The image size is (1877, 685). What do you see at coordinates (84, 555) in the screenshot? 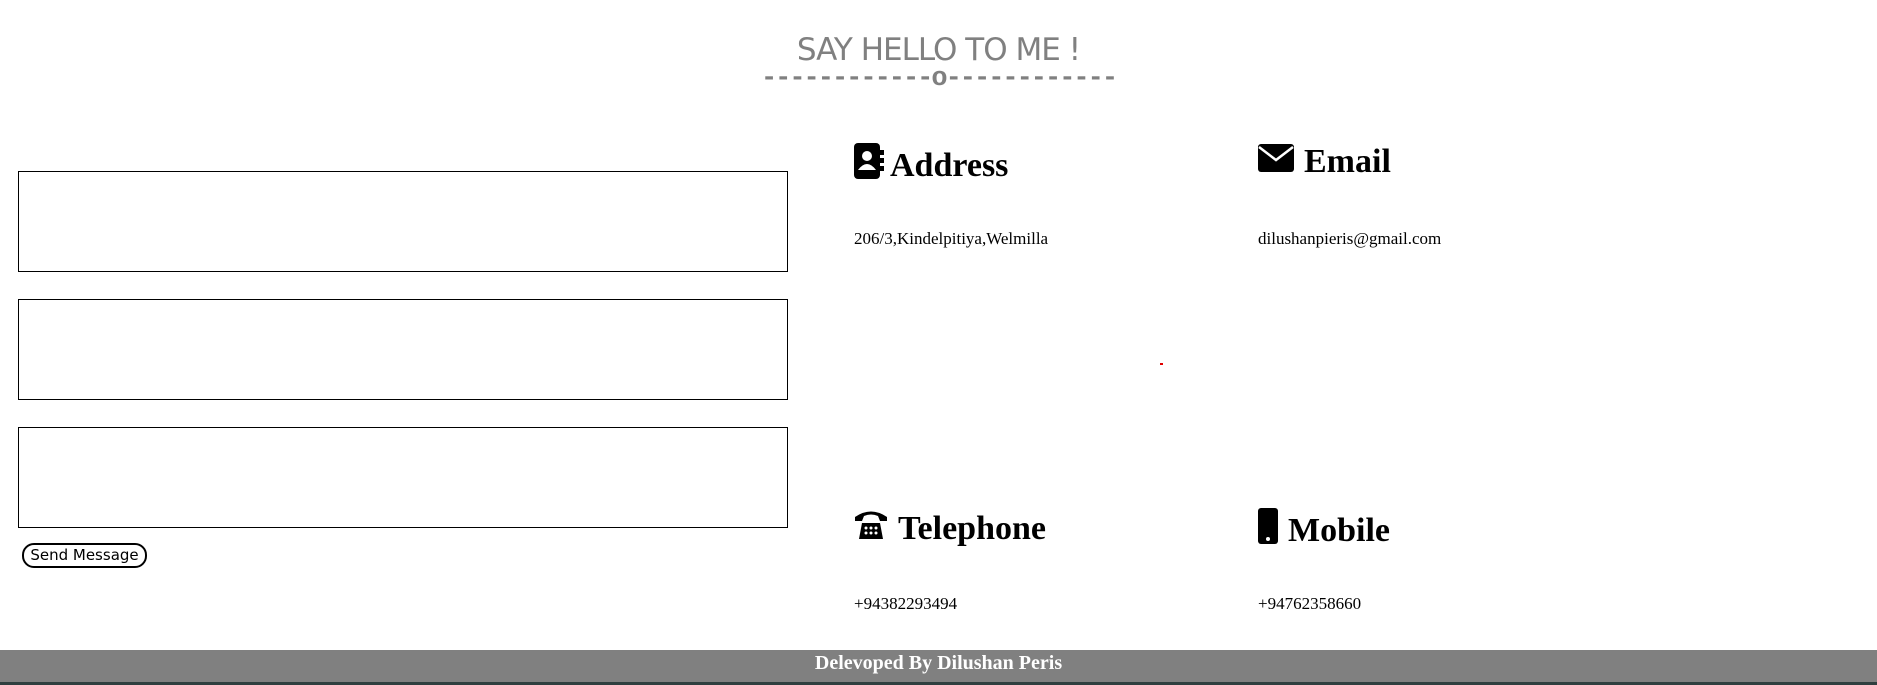
I see `send-message-button: Send Message` at bounding box center [84, 555].